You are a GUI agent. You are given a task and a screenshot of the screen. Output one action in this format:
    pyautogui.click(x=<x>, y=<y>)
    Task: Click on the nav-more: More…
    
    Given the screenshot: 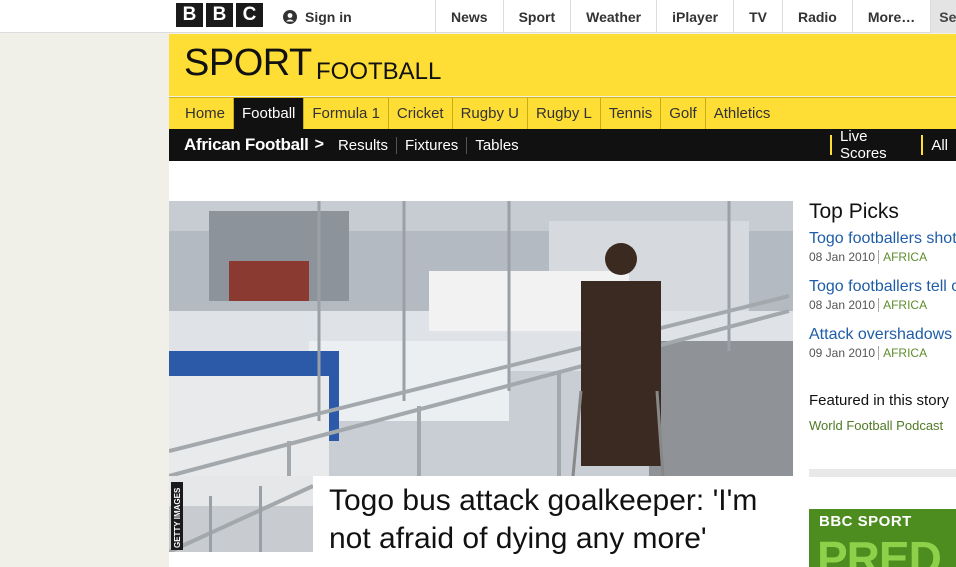 What is the action you would take?
    pyautogui.click(x=890, y=16)
    